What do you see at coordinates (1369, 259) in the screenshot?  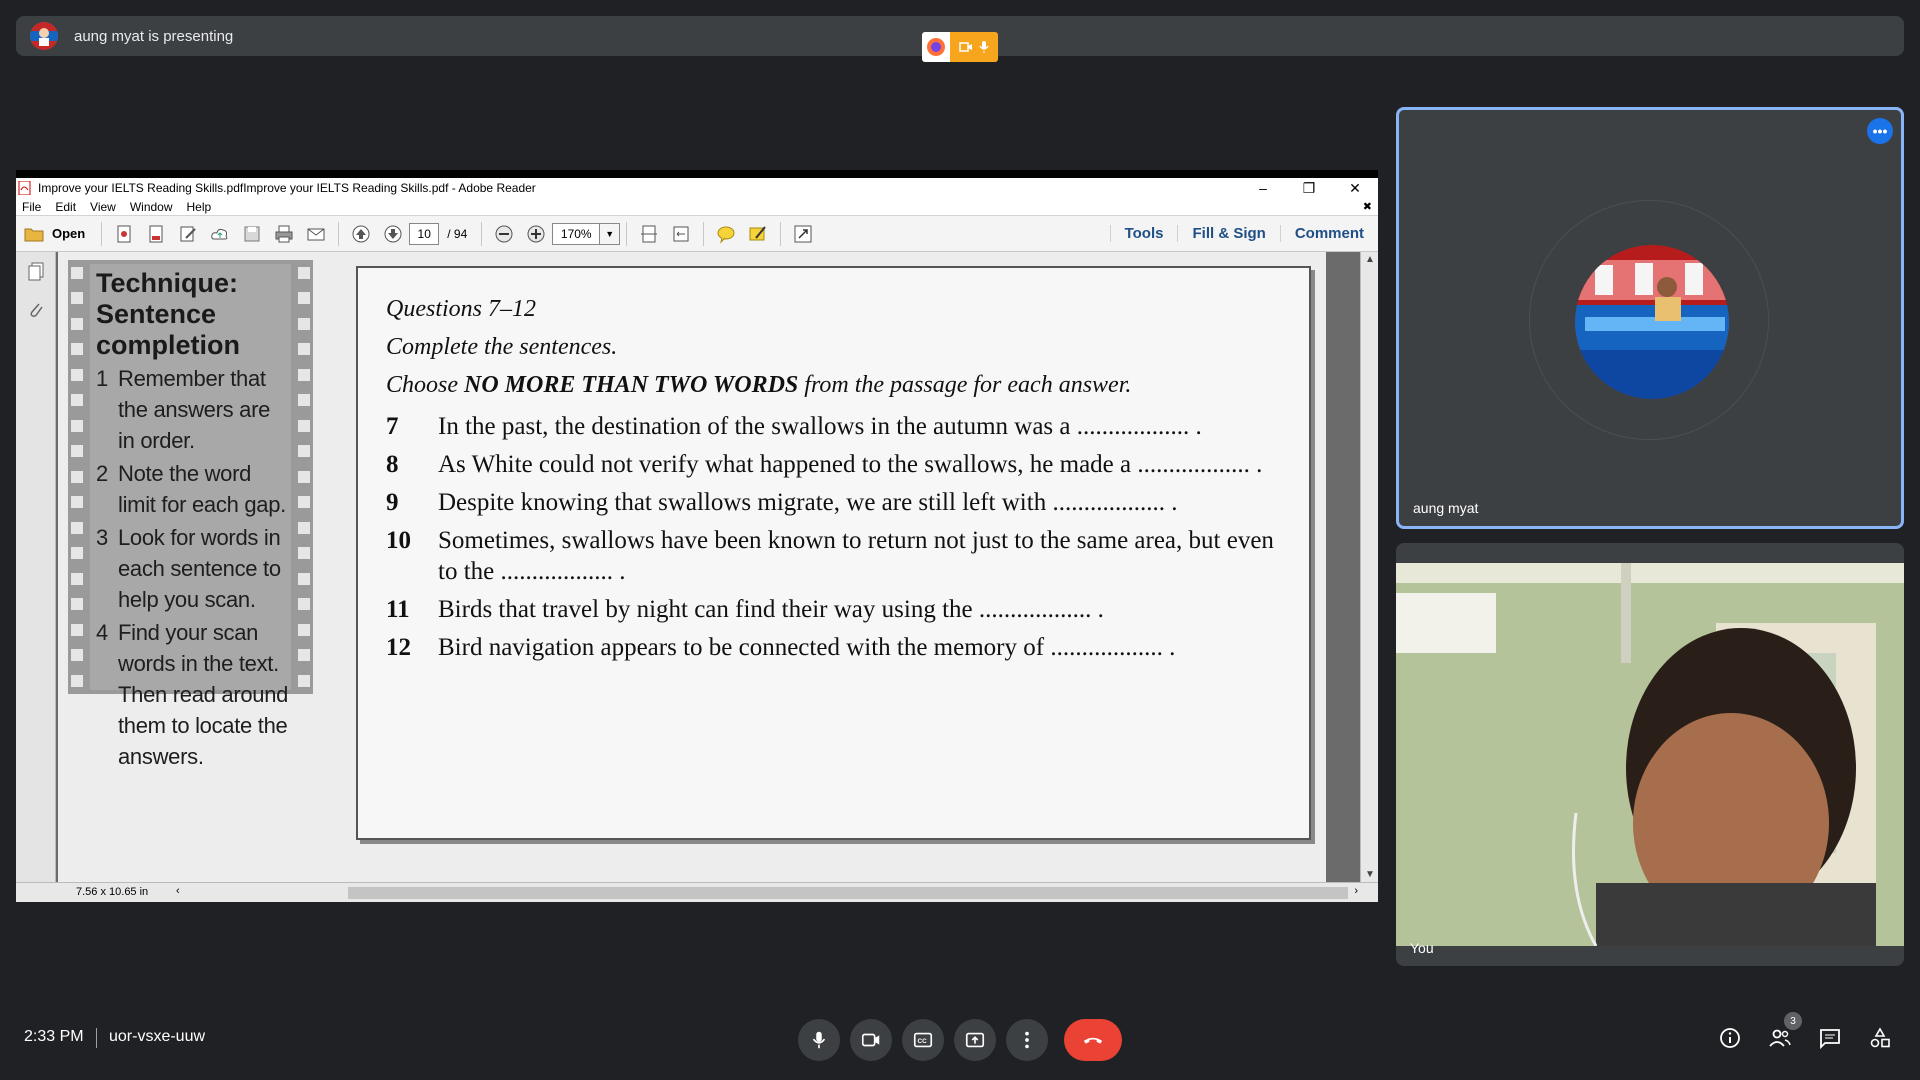 I see `scroll-up-icon: ▲` at bounding box center [1369, 259].